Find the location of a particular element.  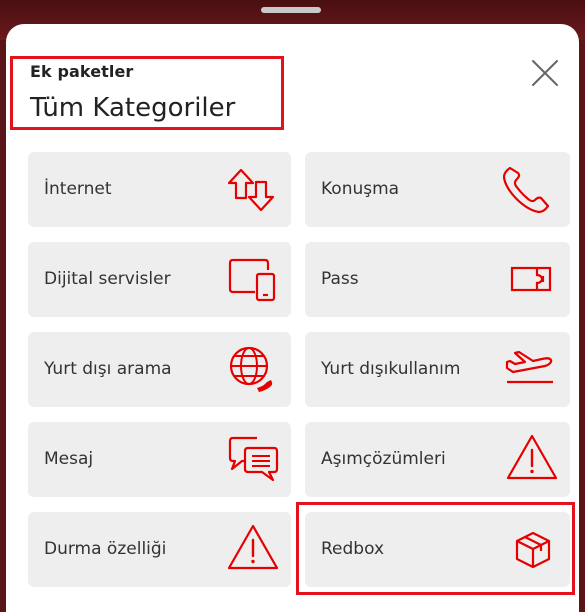

category-label: İnternet is located at coordinates (78, 189).